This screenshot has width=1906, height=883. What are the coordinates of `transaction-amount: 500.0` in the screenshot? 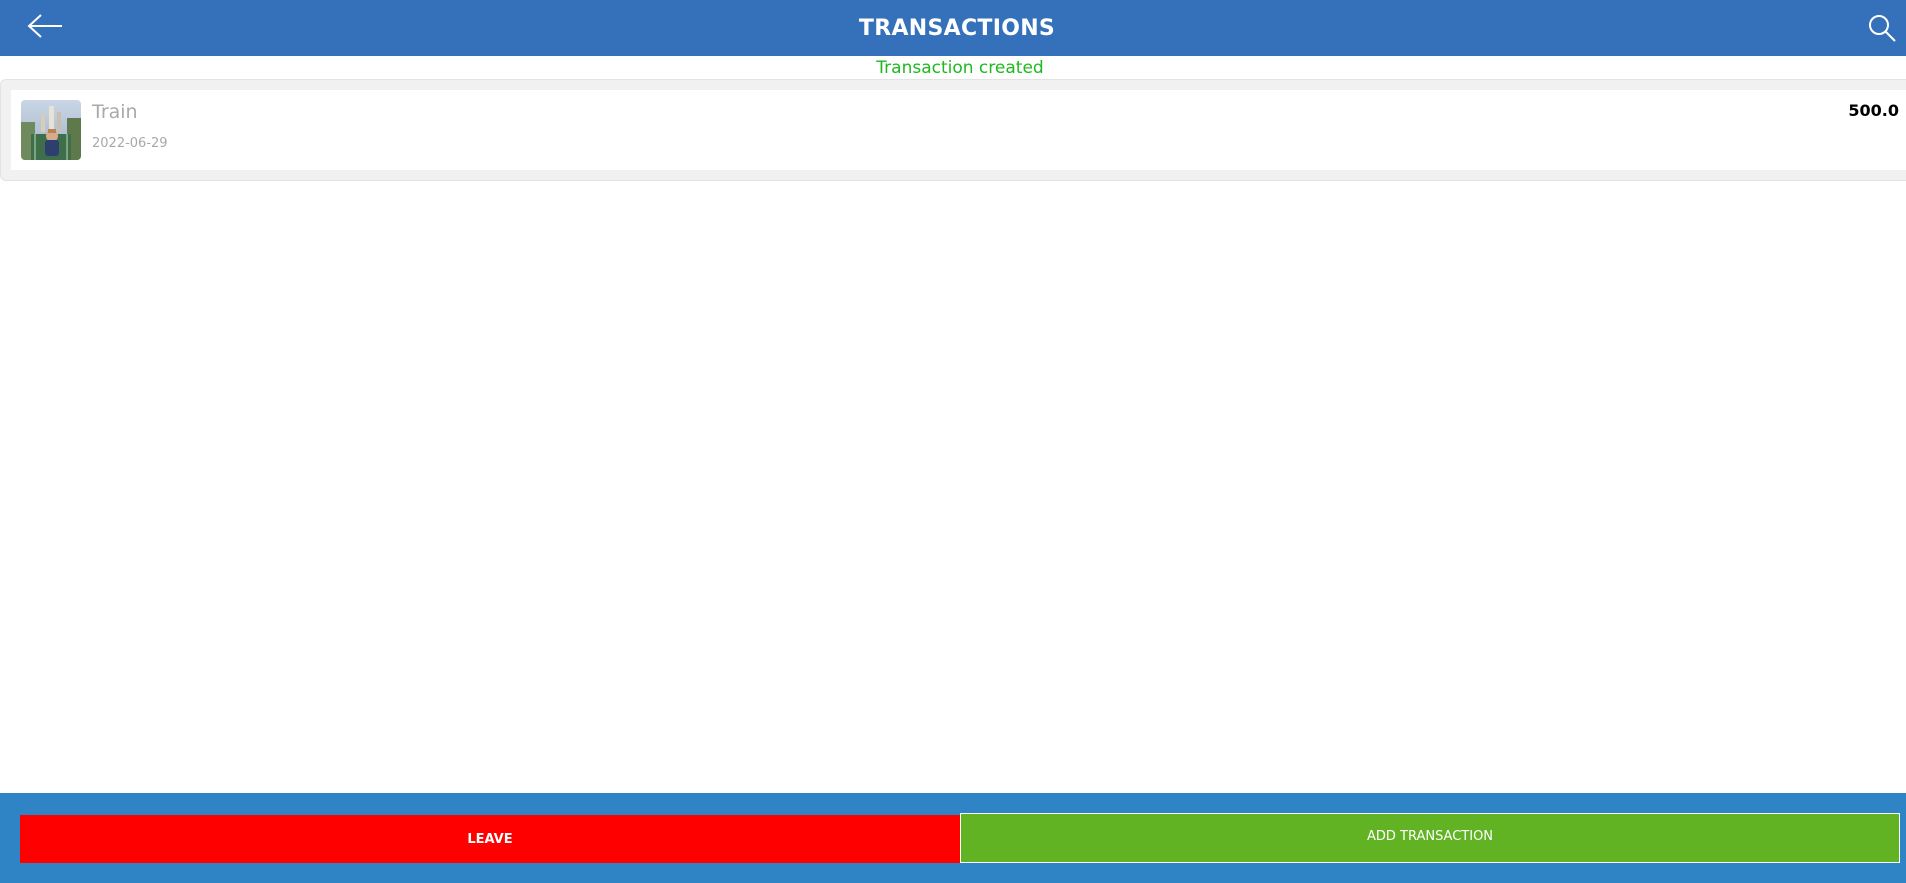 It's located at (1873, 110).